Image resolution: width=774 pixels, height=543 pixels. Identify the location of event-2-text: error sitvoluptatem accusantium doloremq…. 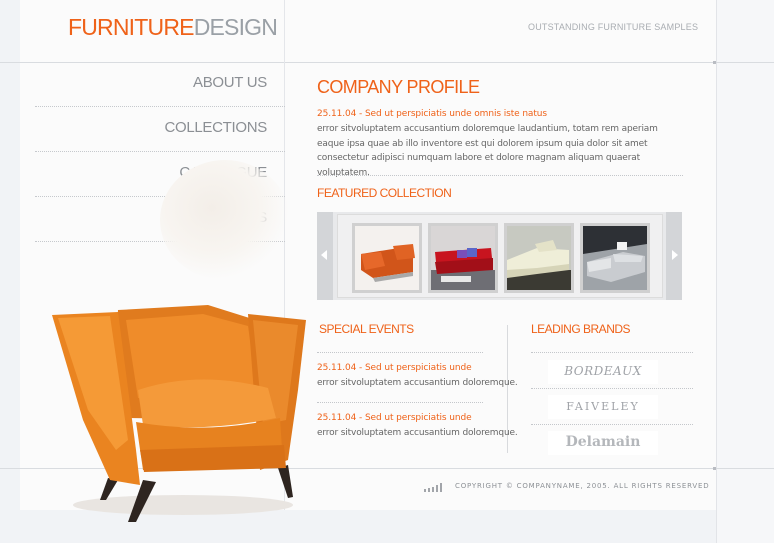
(417, 433).